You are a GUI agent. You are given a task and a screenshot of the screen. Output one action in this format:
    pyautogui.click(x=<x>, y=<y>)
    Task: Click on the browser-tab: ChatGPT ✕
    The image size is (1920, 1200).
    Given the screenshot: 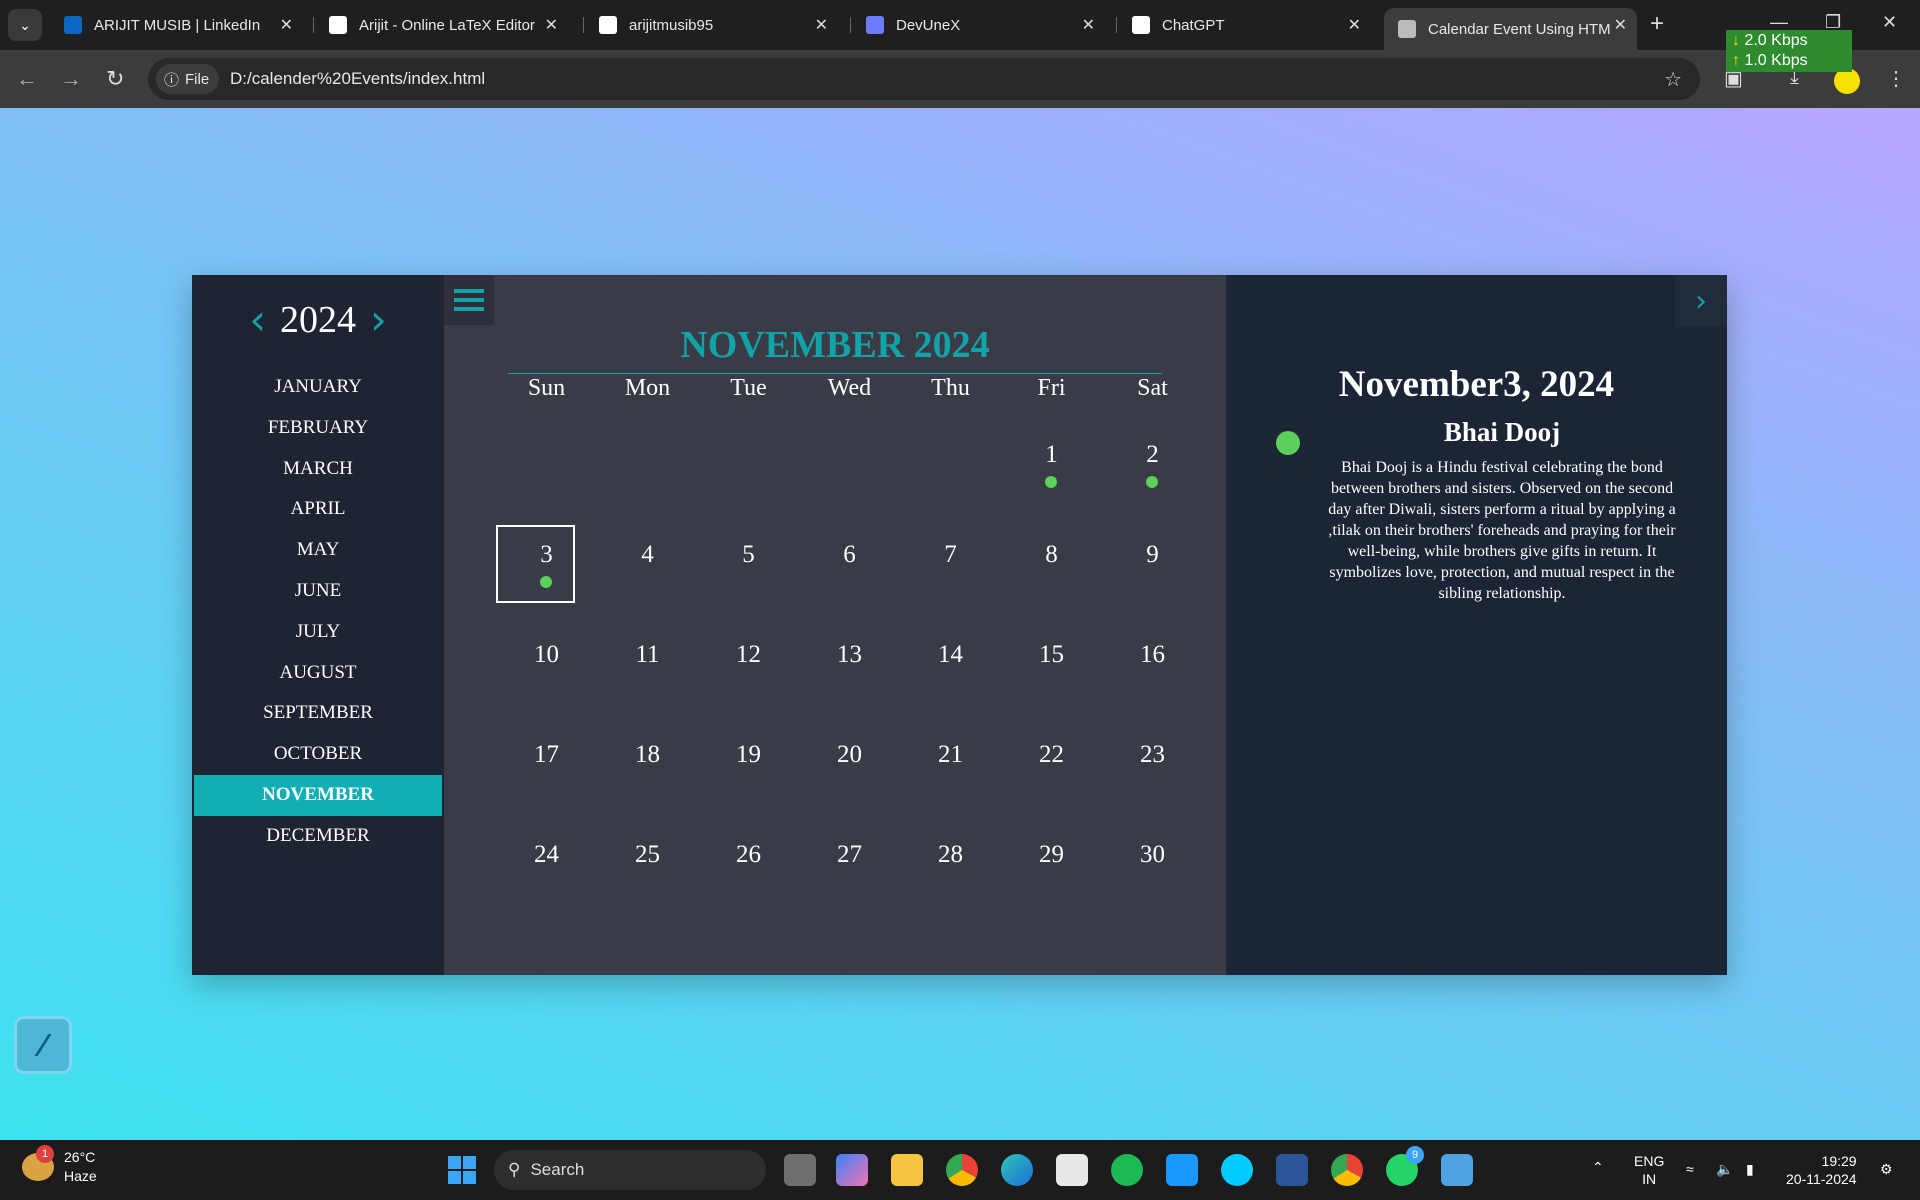 What is the action you would take?
    pyautogui.click(x=1244, y=25)
    